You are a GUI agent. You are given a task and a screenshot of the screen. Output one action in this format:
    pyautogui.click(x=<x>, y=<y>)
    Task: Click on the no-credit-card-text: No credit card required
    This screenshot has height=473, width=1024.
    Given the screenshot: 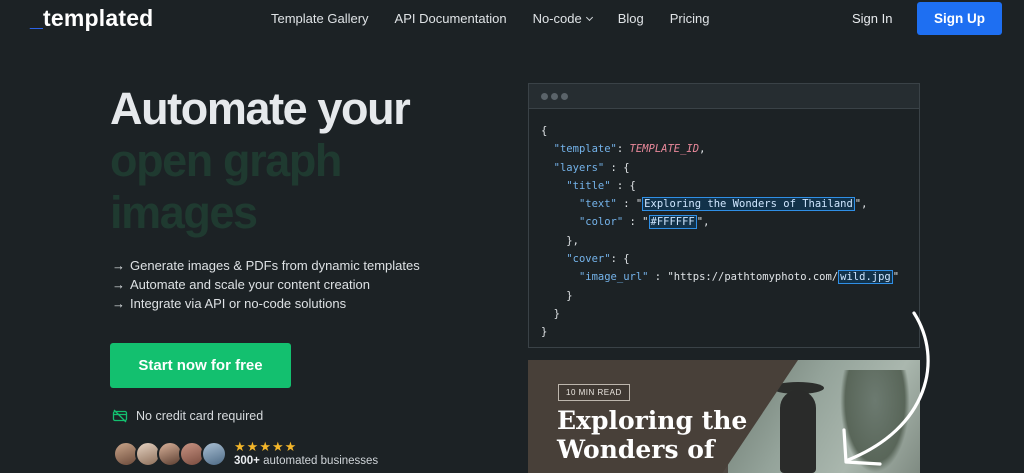 What is the action you would take?
    pyautogui.click(x=200, y=416)
    